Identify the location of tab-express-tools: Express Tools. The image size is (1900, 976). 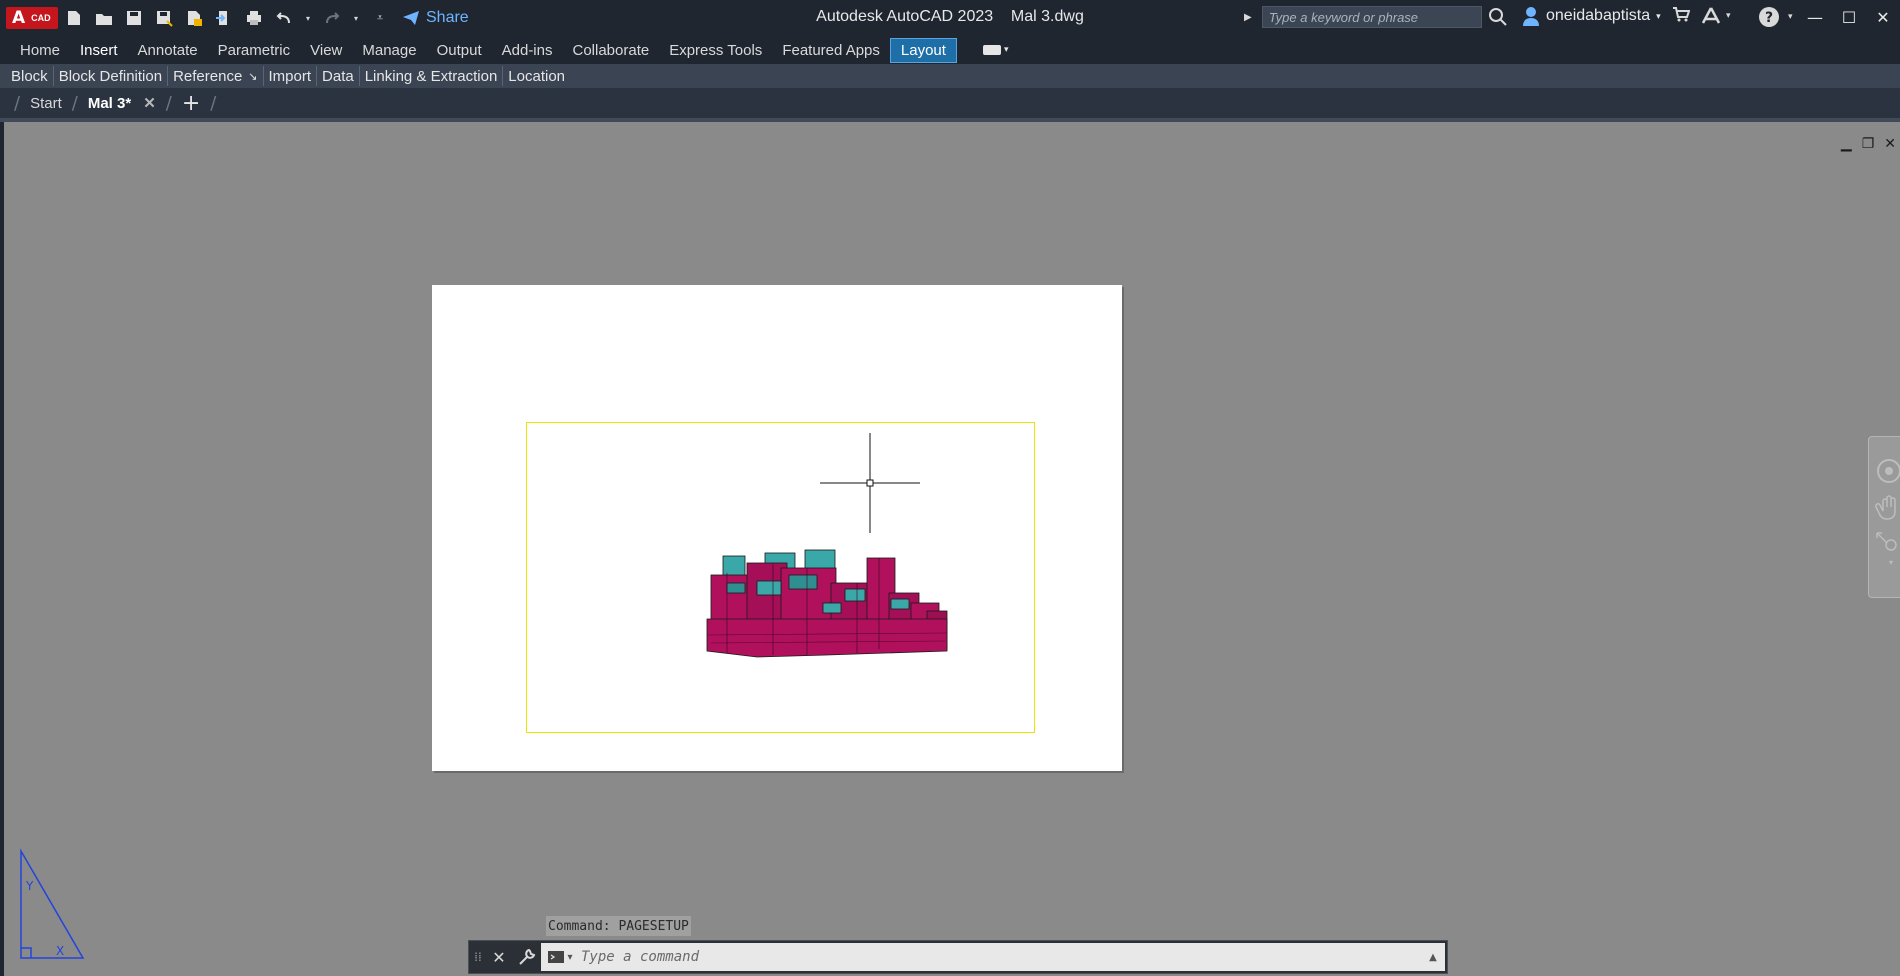
(715, 50).